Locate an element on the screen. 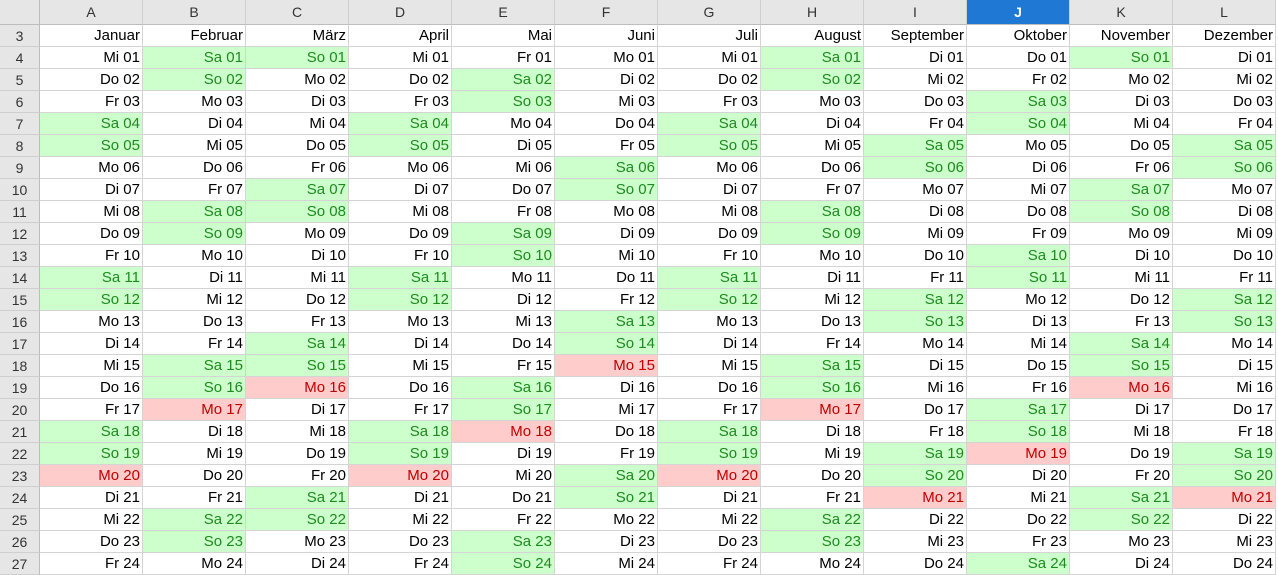 The width and height of the screenshot is (1278, 575). day-cell: Di 16 is located at coordinates (606, 388).